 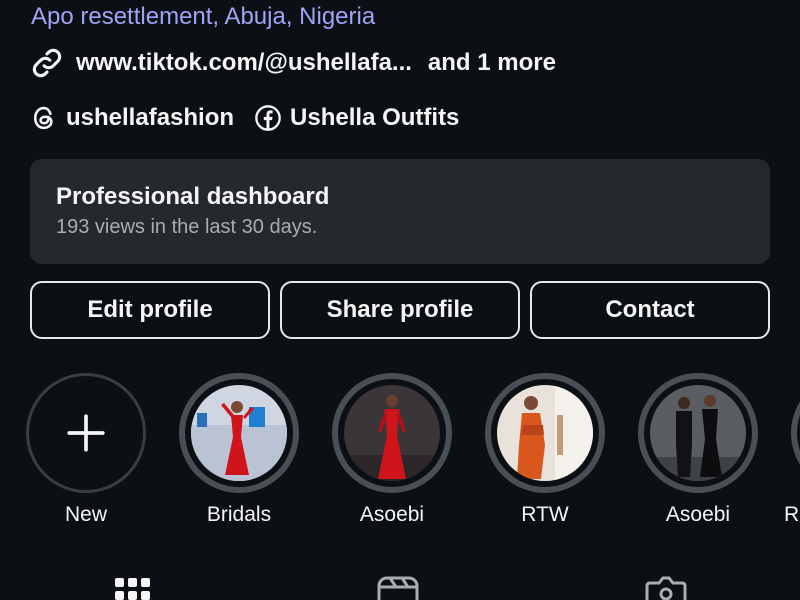 What do you see at coordinates (492, 63) in the screenshot?
I see `more-links-text: and 1 more` at bounding box center [492, 63].